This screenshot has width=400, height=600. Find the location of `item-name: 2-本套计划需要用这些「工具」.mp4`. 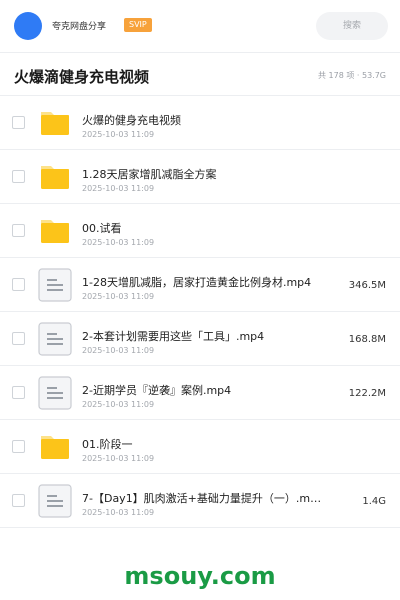

item-name: 2-本套计划需要用这些「工具」.mp4 is located at coordinates (173, 336).